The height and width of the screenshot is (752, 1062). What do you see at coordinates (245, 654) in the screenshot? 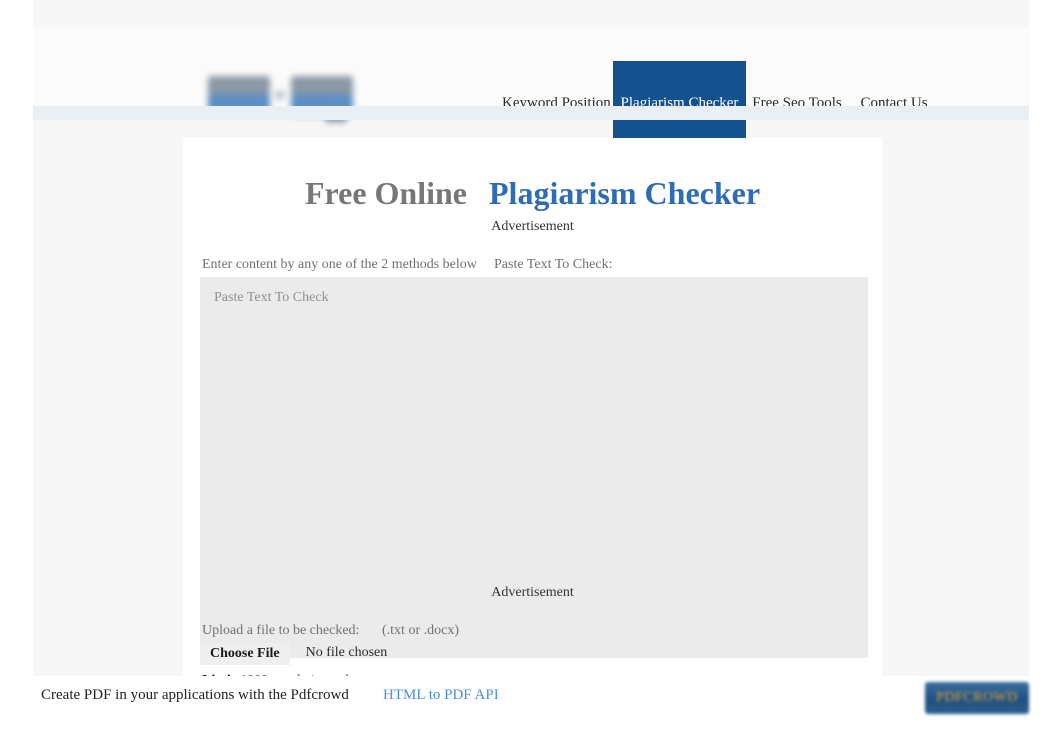
I see `choose-file-button: Choose File` at bounding box center [245, 654].